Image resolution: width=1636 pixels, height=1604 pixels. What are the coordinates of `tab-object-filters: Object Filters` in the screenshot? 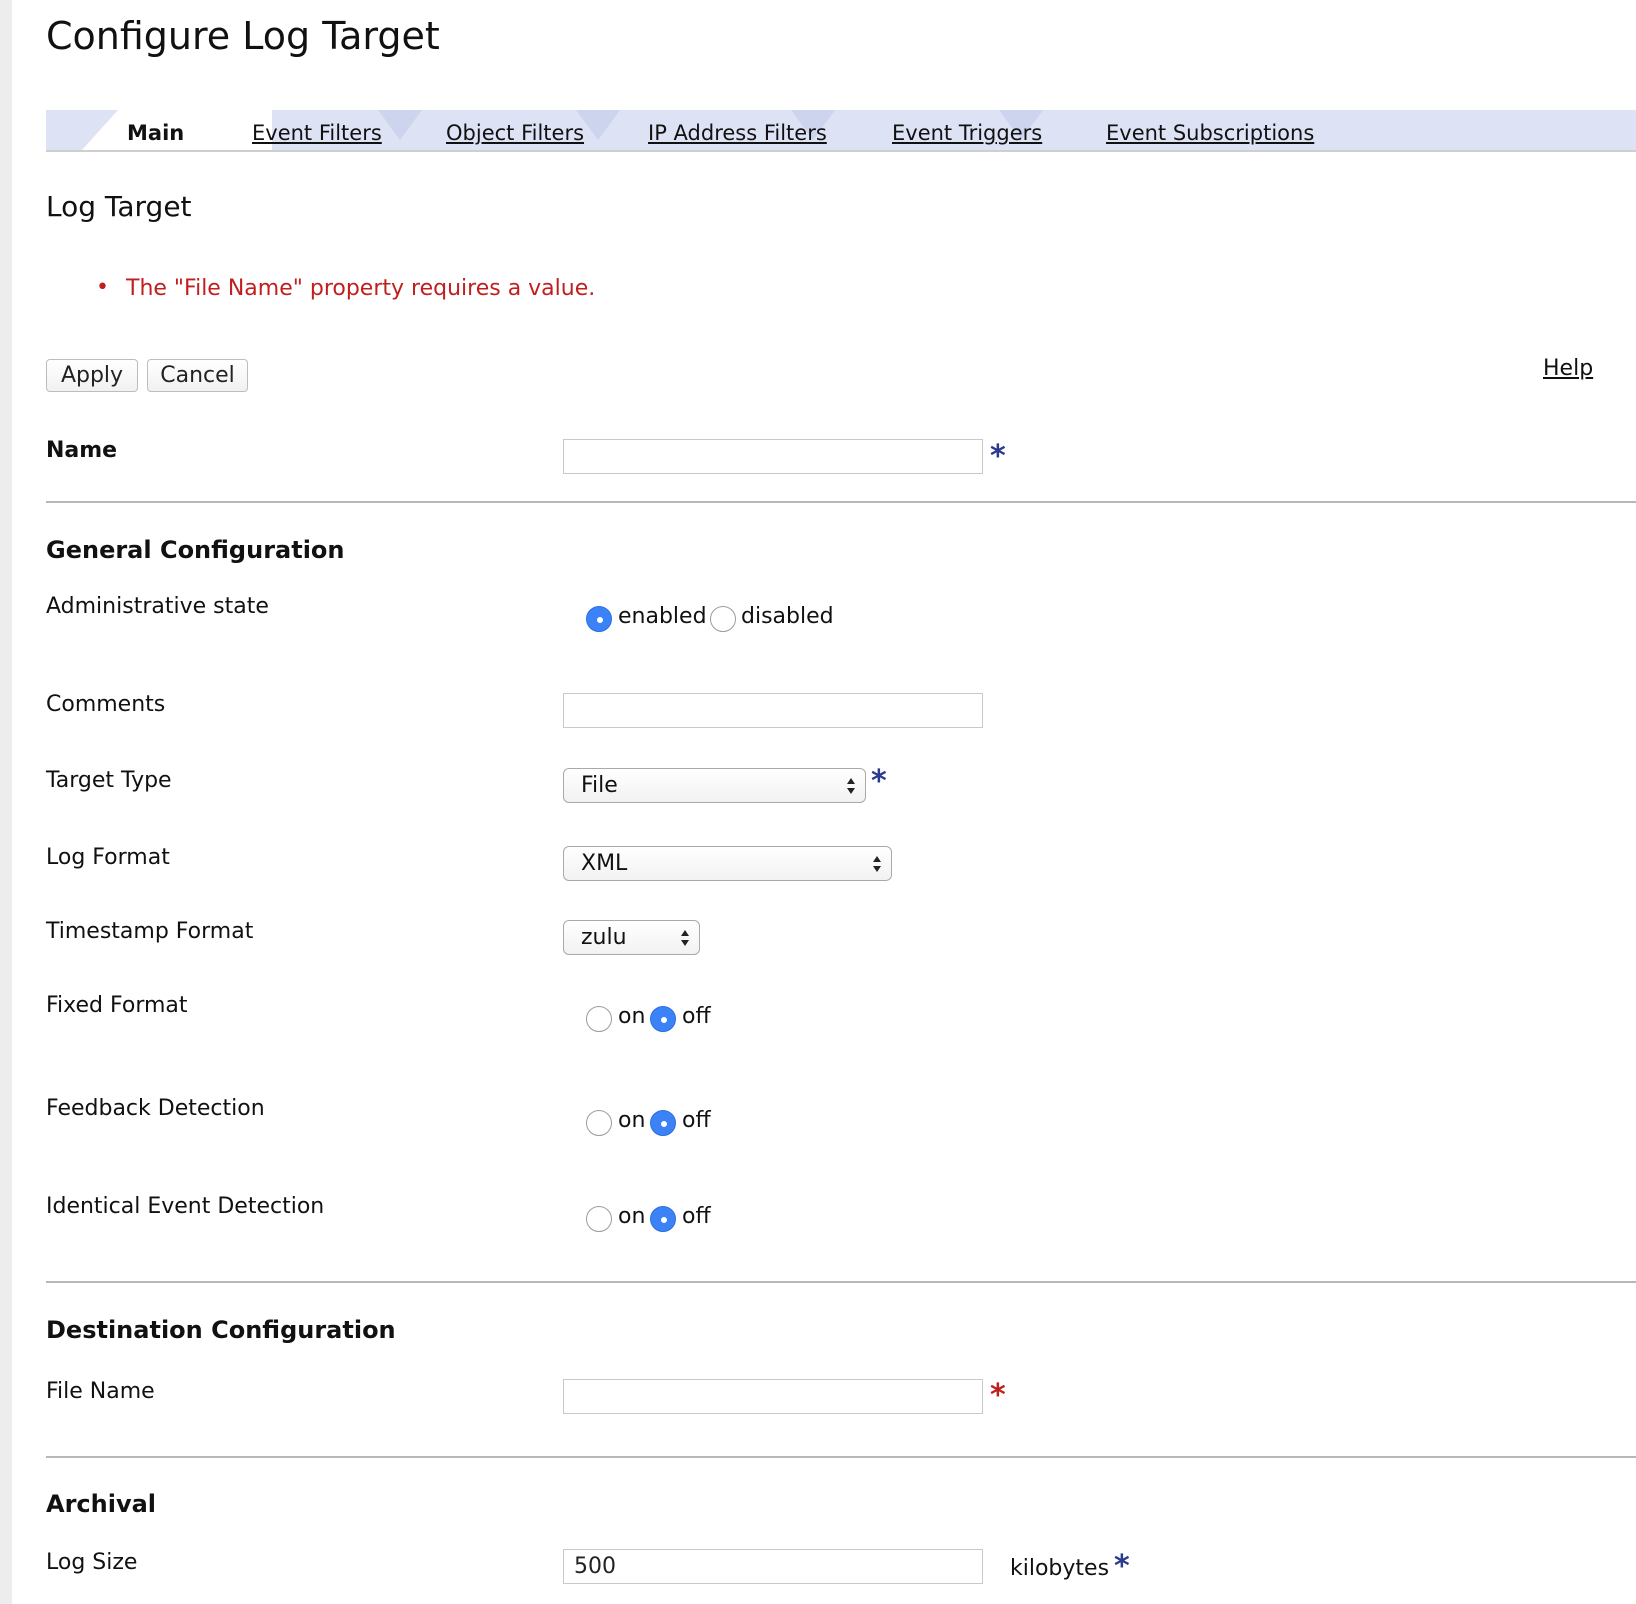 It's located at (515, 130).